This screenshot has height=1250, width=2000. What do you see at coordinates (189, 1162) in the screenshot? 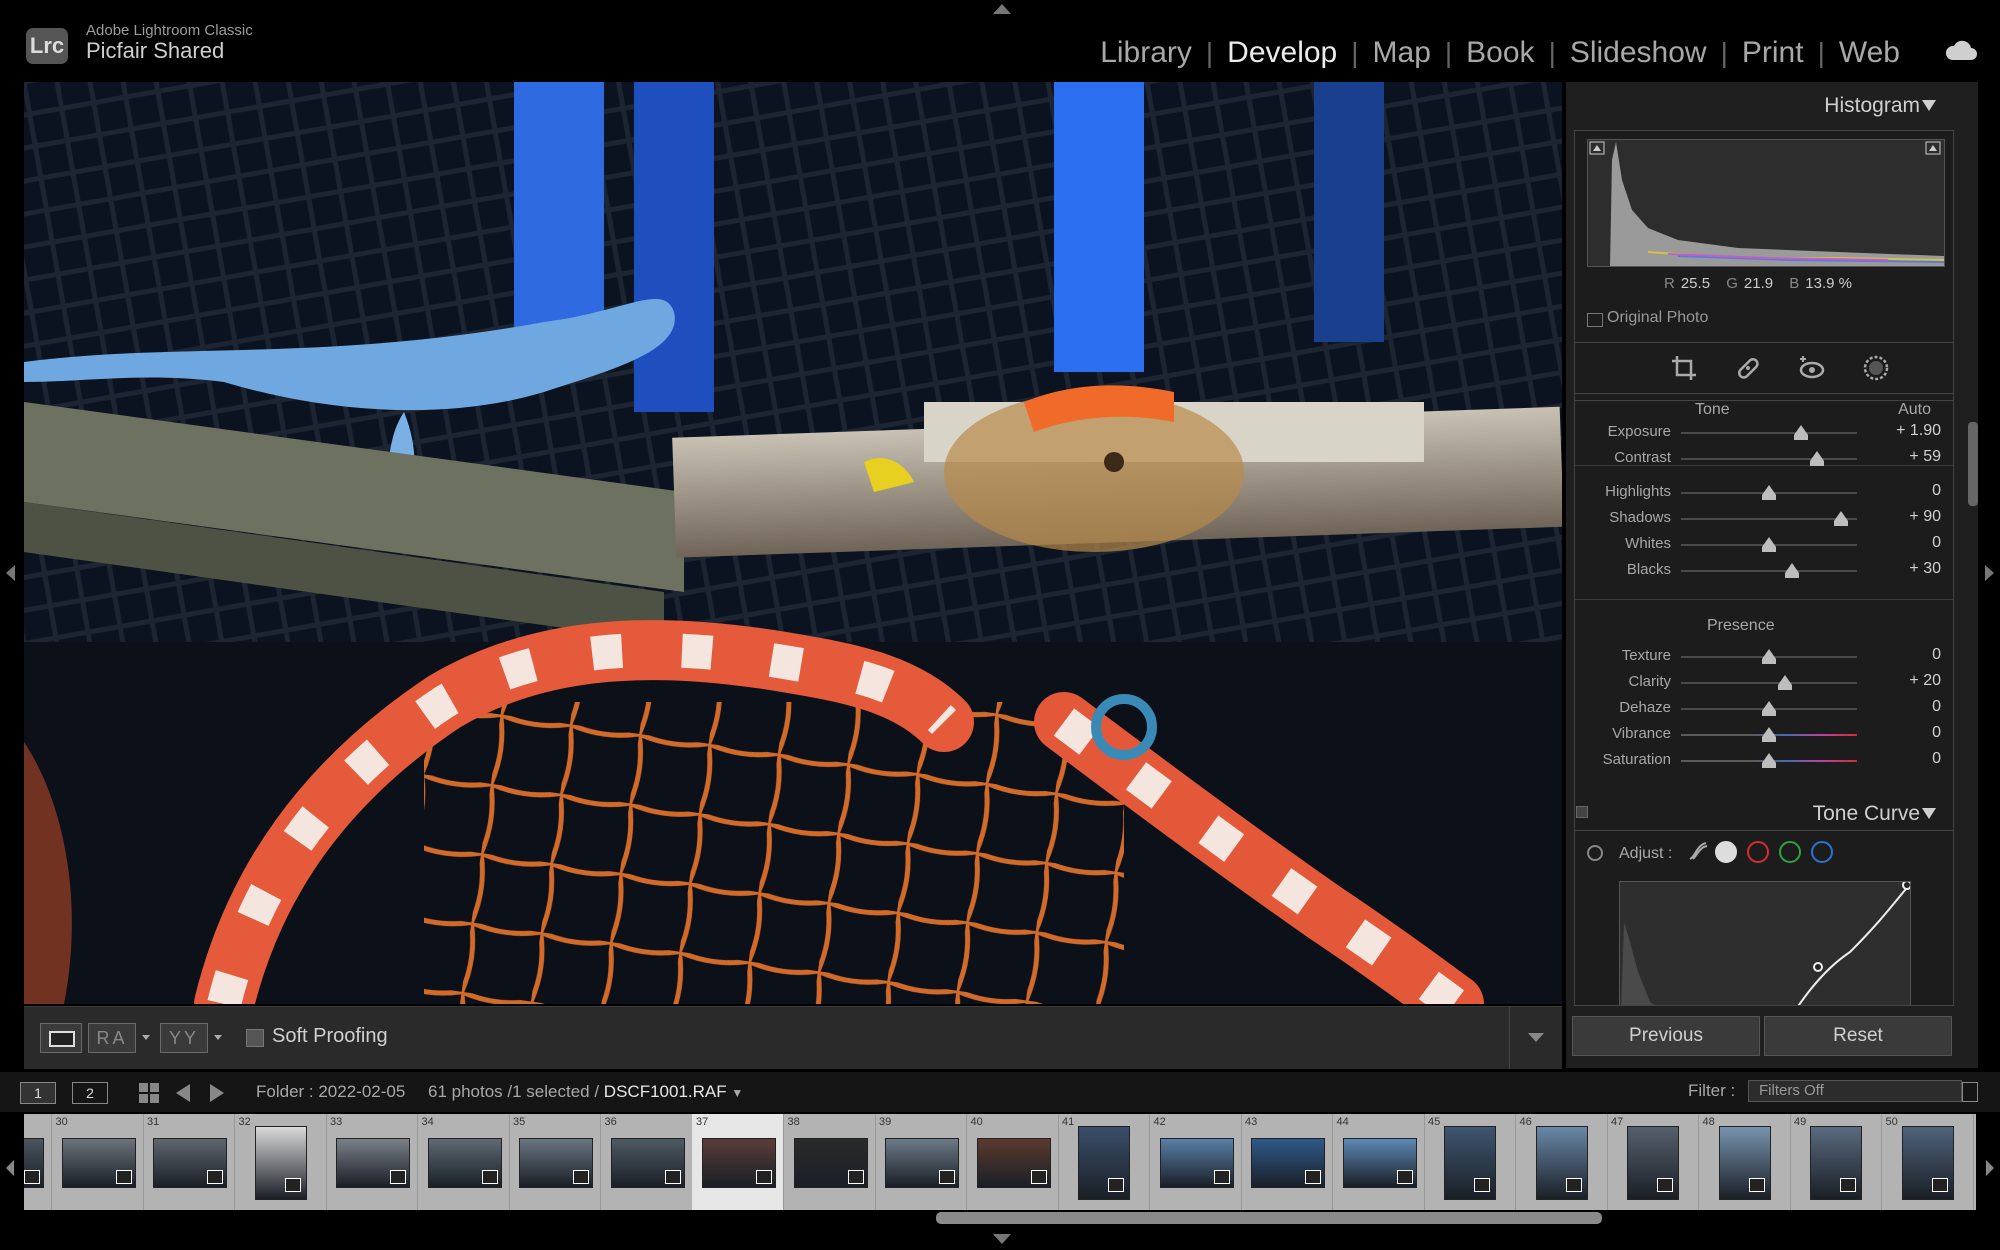
I see `filmstrip-cell: 31` at bounding box center [189, 1162].